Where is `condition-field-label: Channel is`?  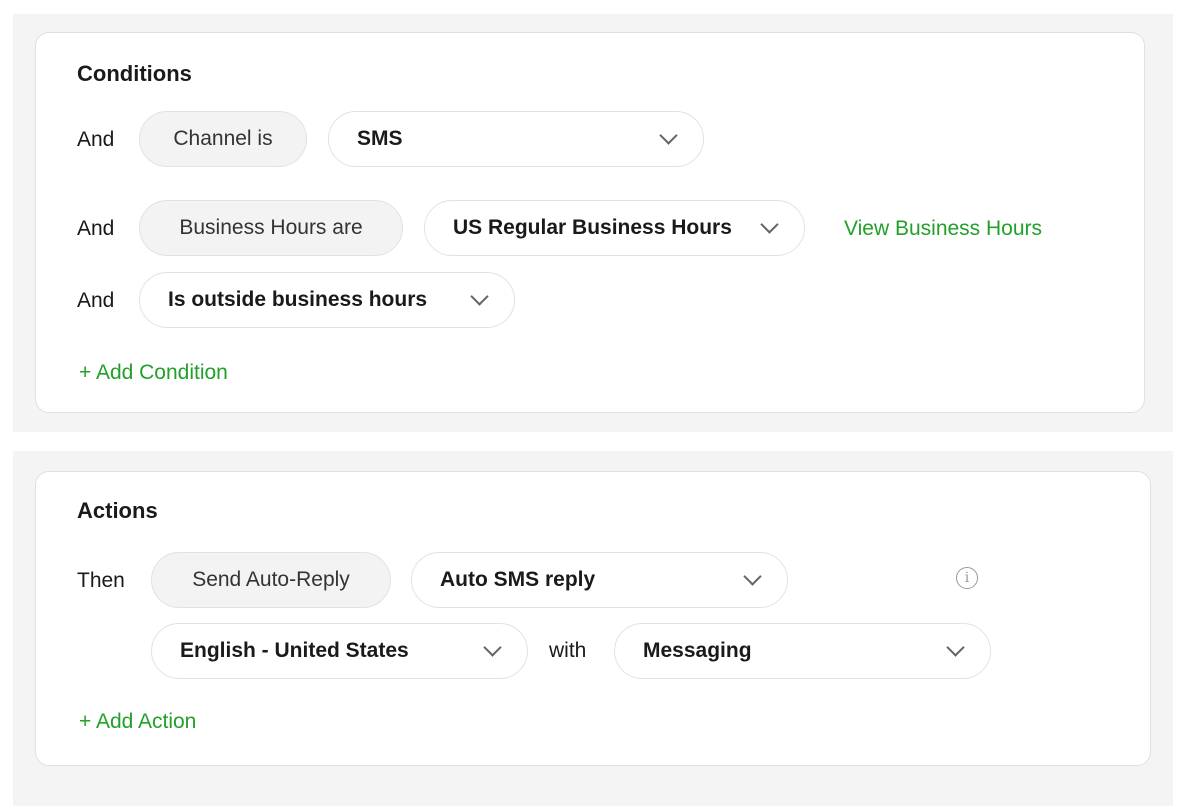 condition-field-label: Channel is is located at coordinates (223, 138).